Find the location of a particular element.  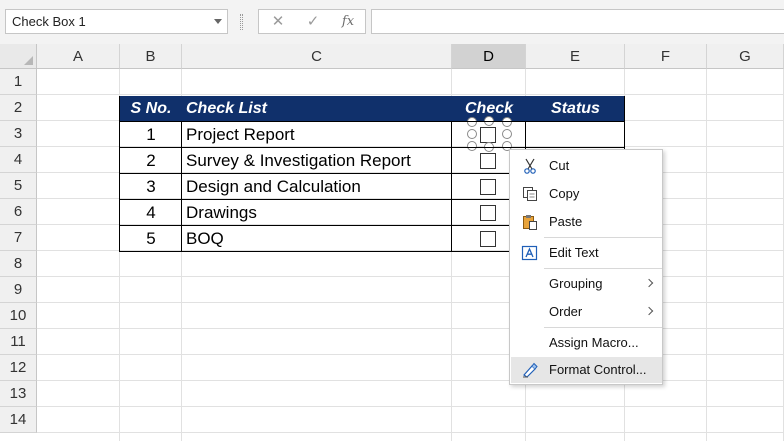

gridline-vertical is located at coordinates (706, 255).